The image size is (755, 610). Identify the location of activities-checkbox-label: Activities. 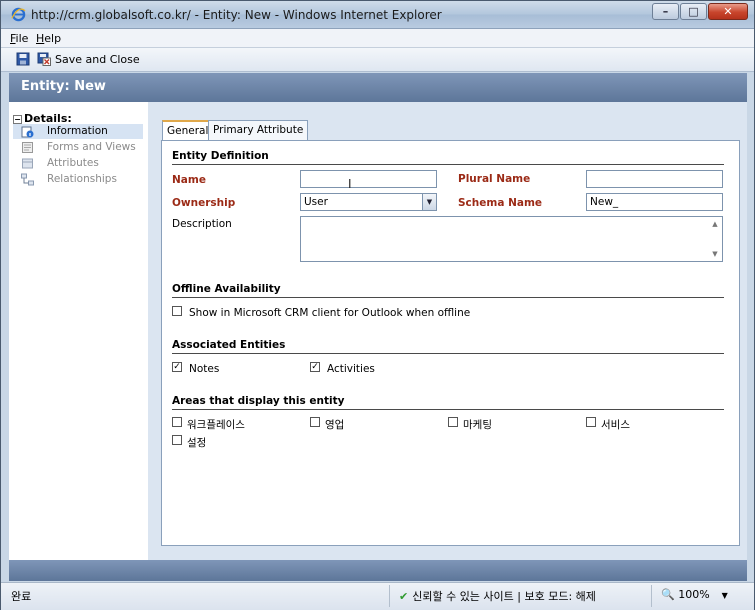
(351, 369).